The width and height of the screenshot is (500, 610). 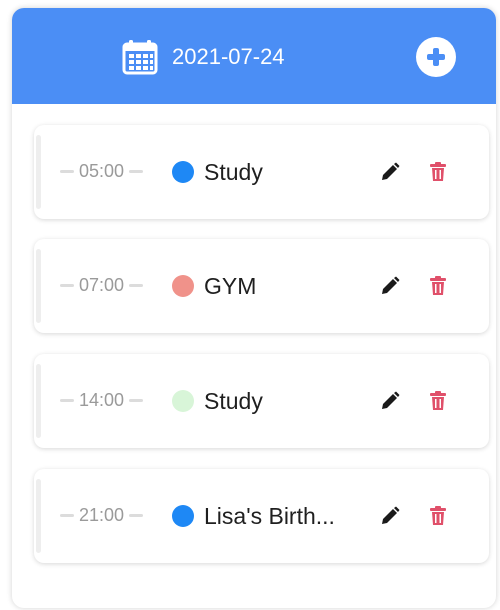 I want to click on event-title: GYM, so click(x=230, y=286).